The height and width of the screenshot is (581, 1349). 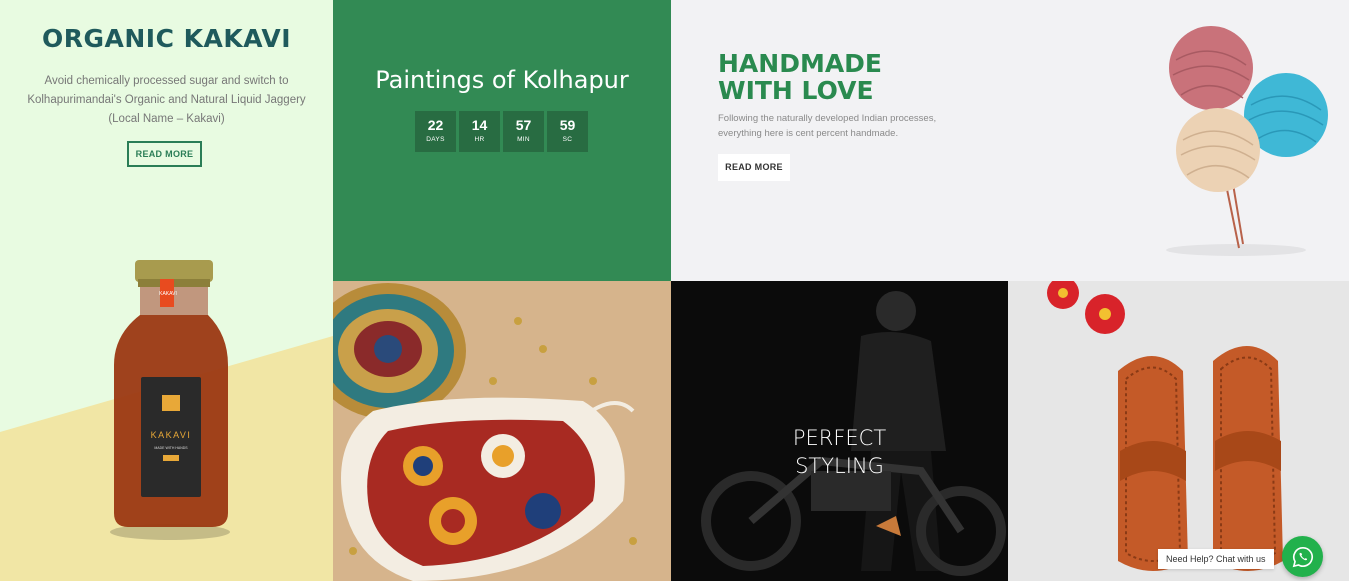 I want to click on handmade-title: HANDMADE WITH LOVE, so click(x=800, y=77).